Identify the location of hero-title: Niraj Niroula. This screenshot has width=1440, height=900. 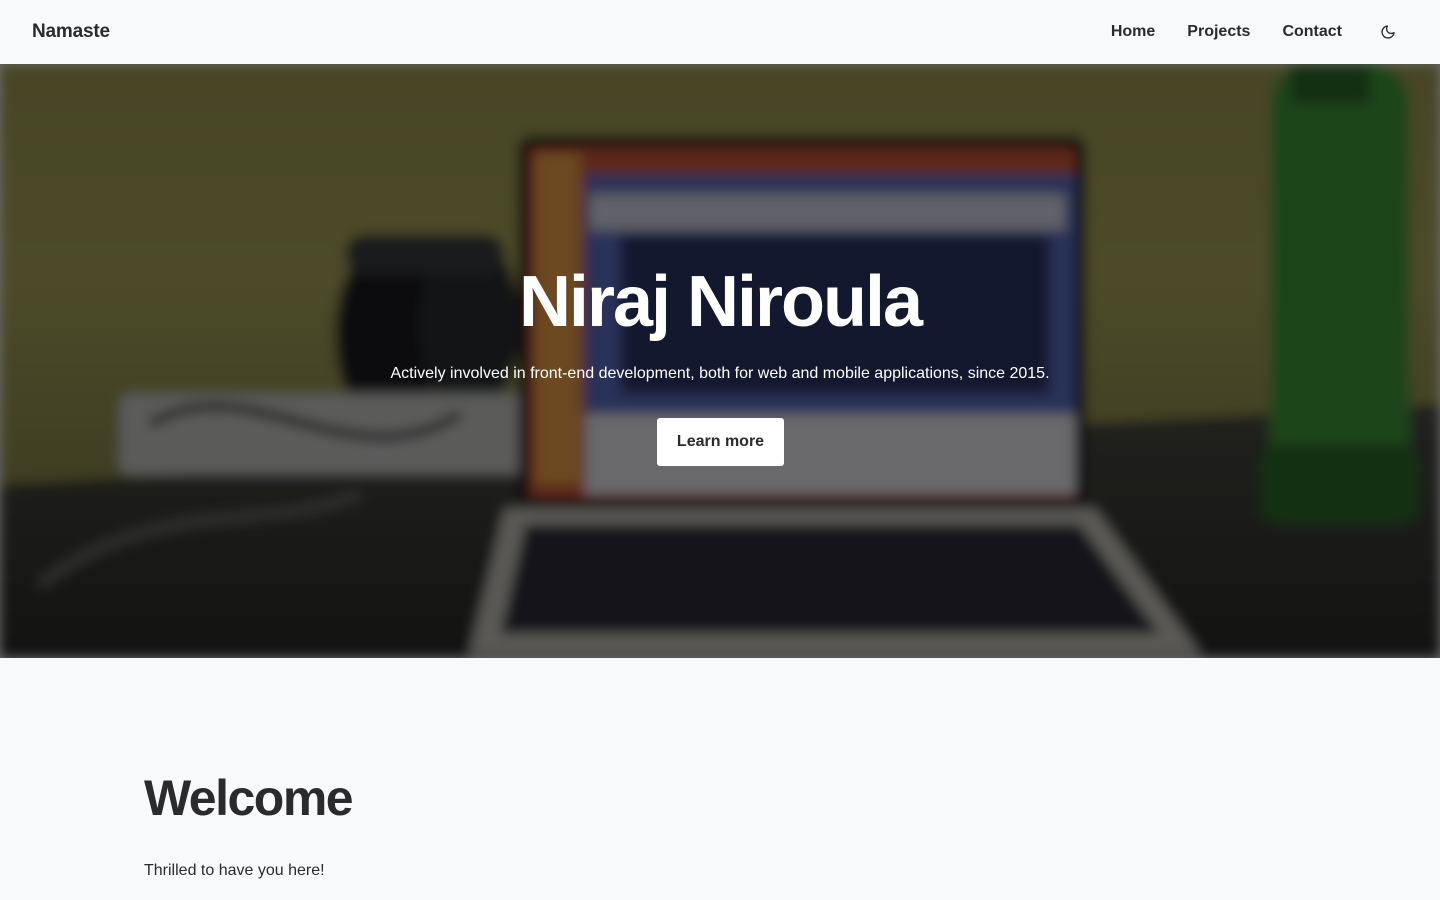
(720, 302).